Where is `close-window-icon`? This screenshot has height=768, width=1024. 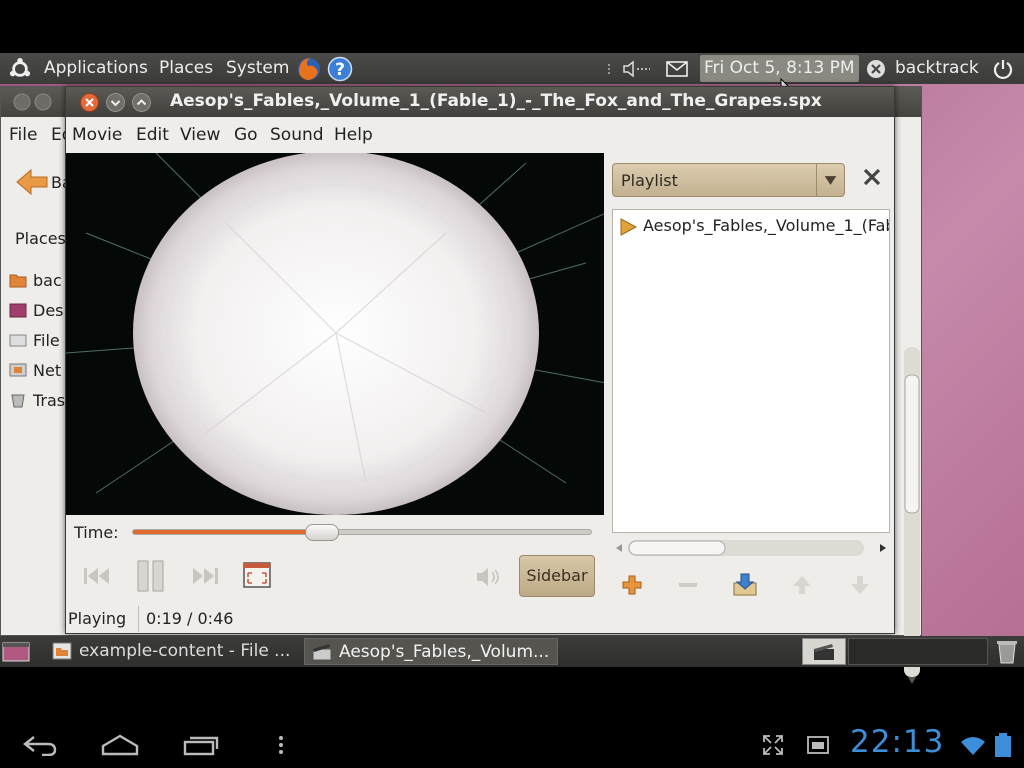
close-window-icon is located at coordinates (89, 102).